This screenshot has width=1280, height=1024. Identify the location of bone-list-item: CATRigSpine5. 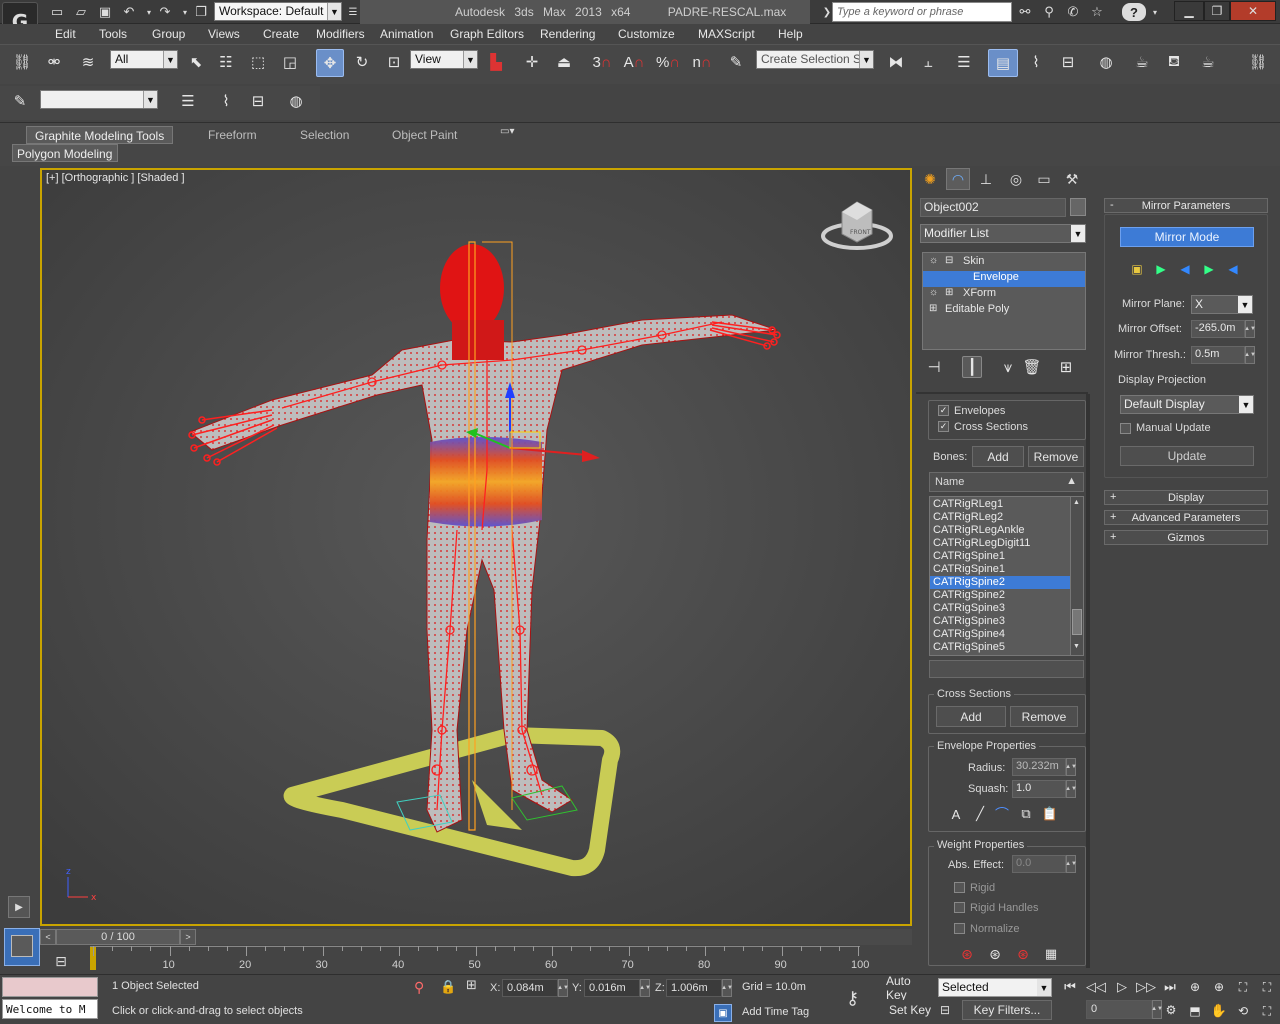
(1000, 647).